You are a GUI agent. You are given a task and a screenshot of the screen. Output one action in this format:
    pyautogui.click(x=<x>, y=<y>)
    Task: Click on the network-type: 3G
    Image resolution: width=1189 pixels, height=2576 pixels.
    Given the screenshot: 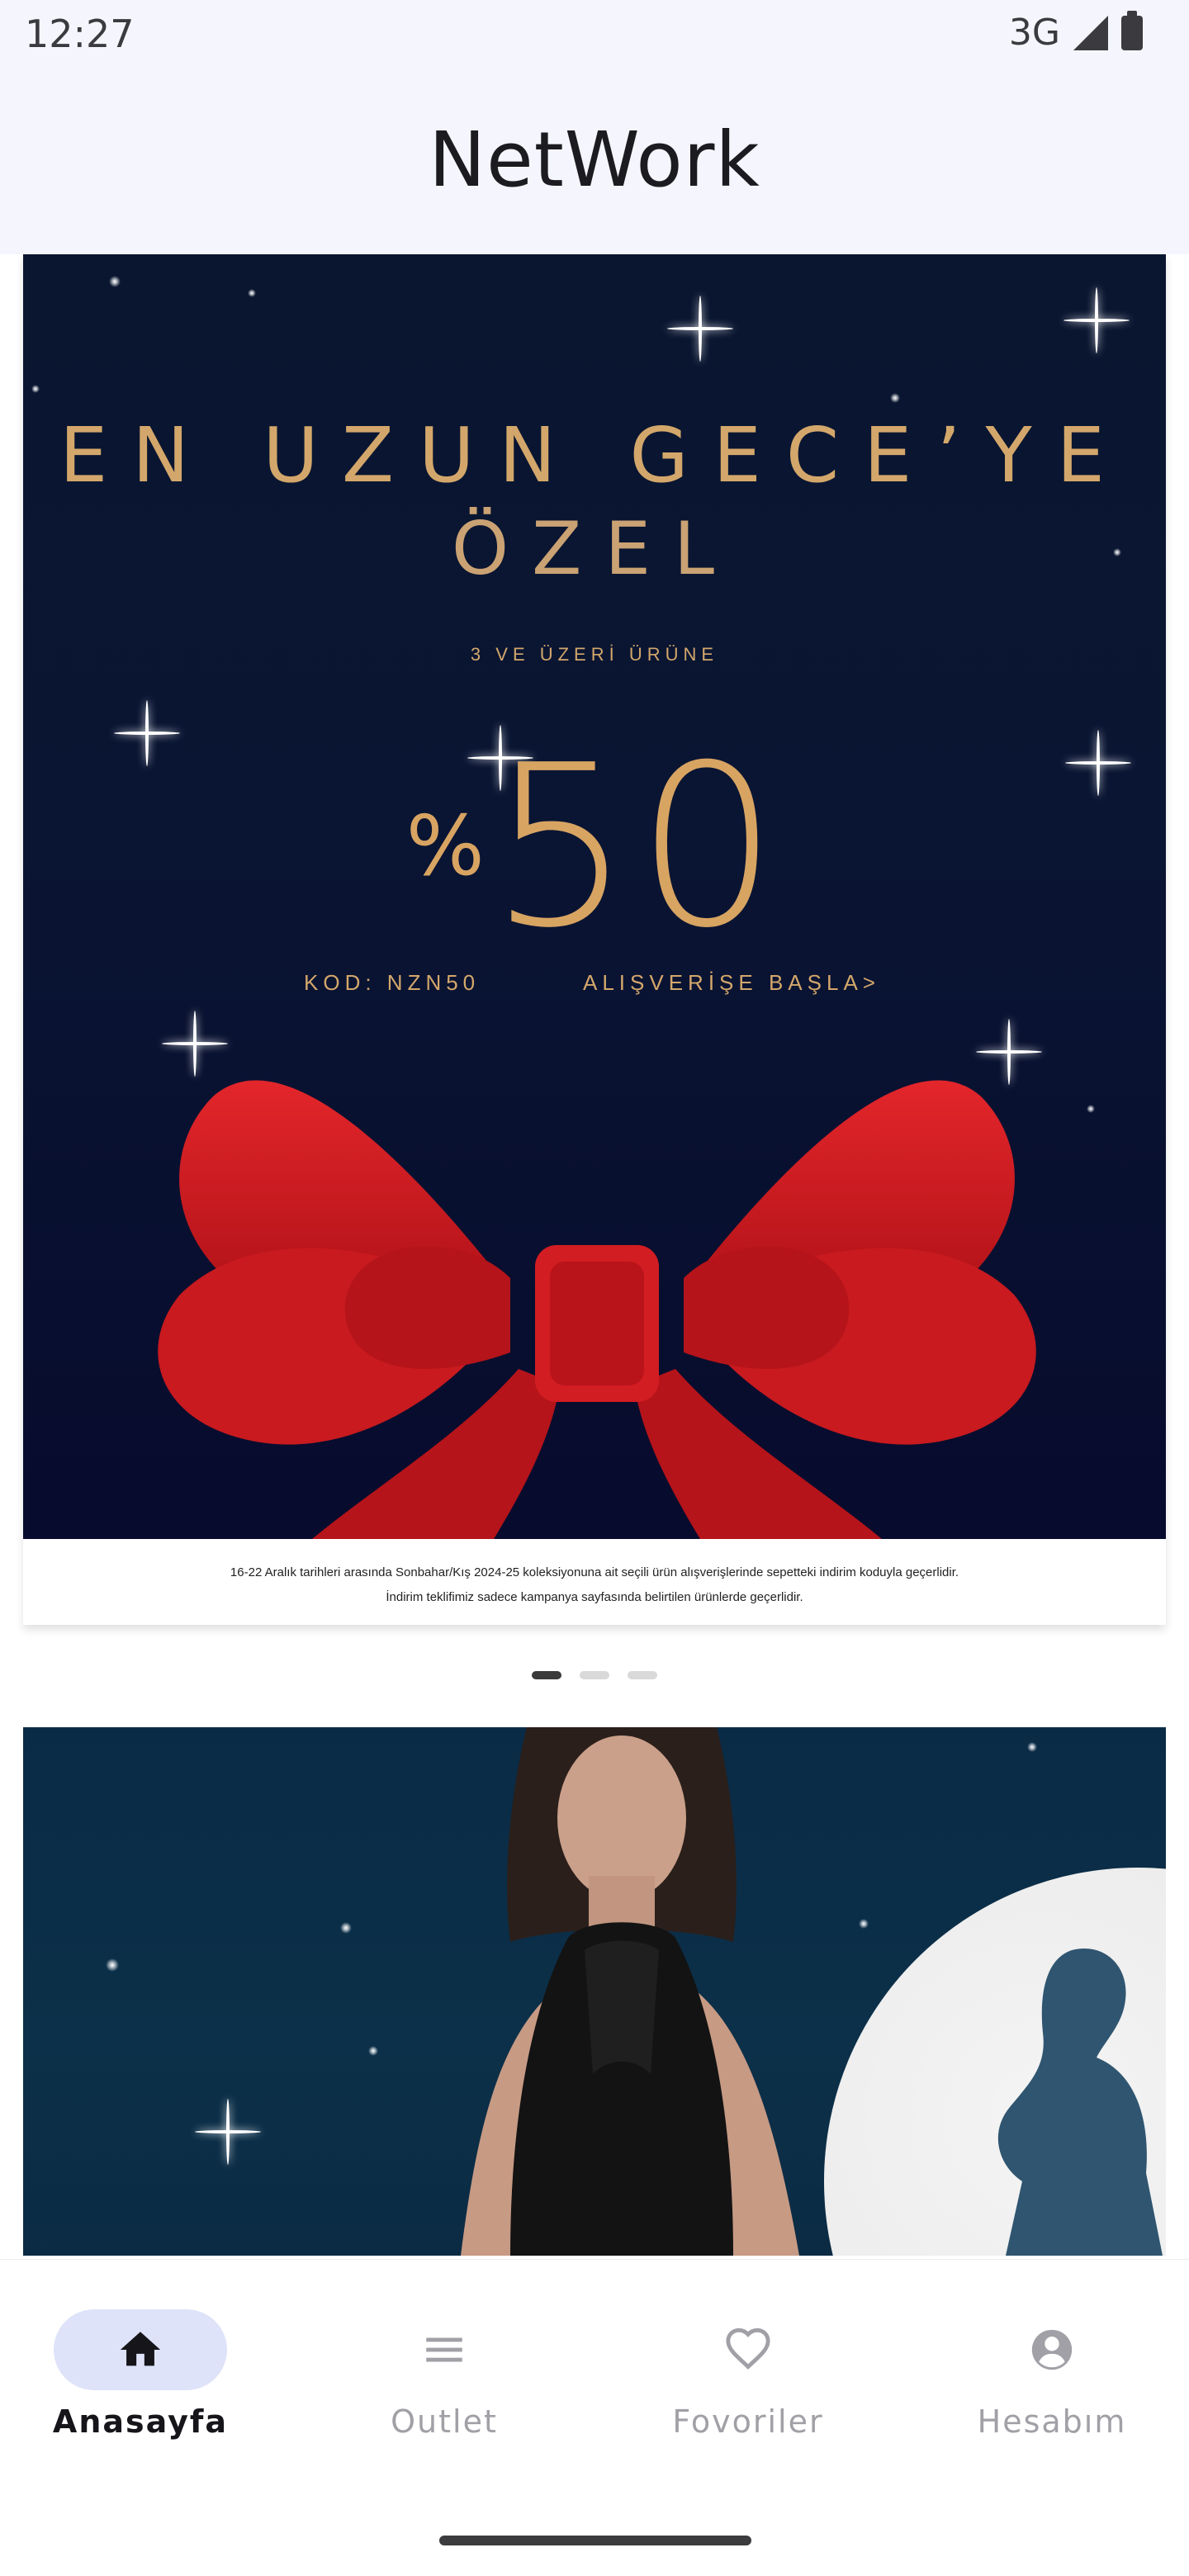 What is the action you would take?
    pyautogui.click(x=1034, y=33)
    